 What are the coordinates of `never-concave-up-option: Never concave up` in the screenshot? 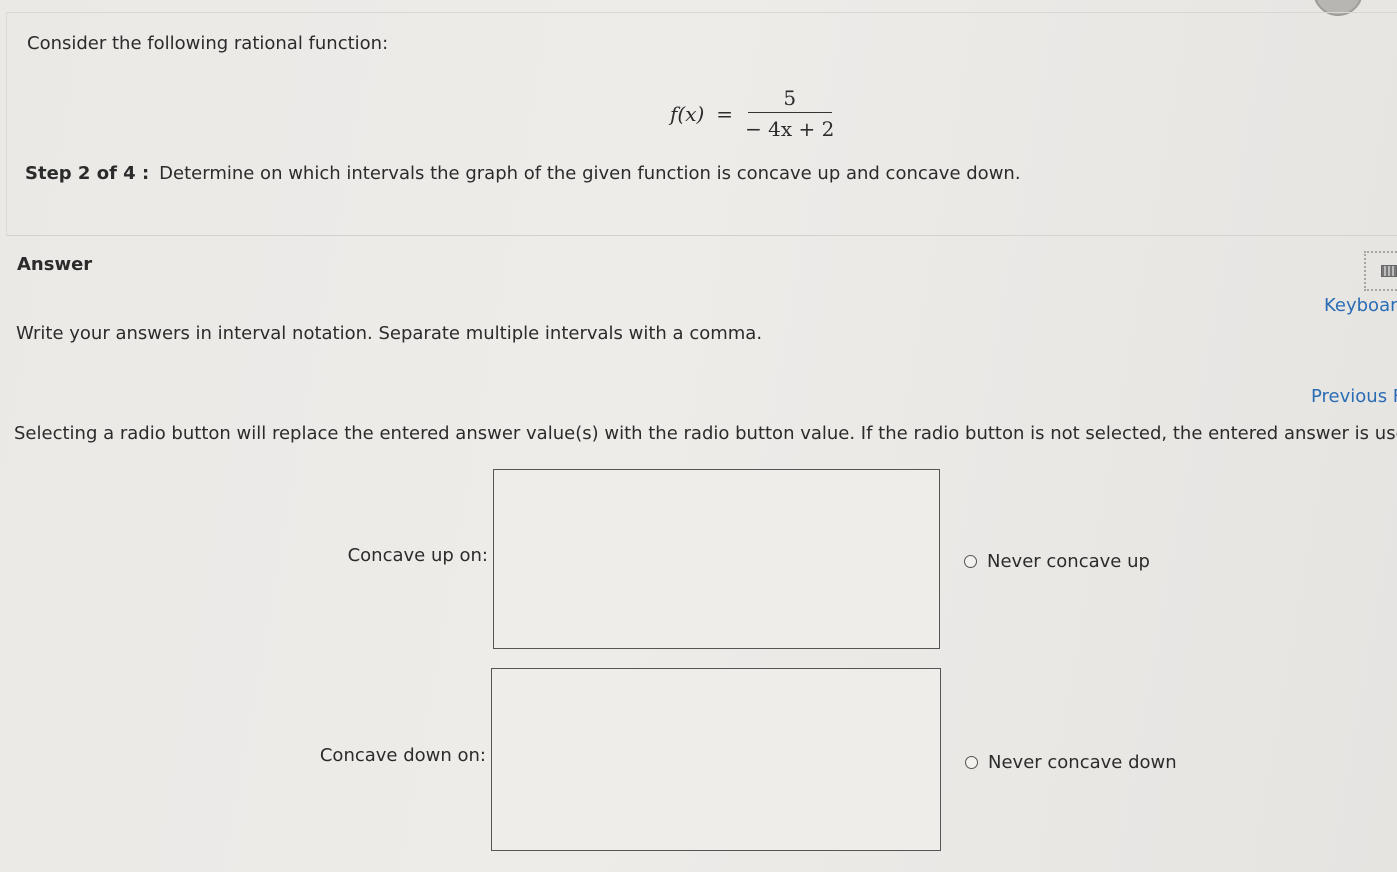 It's located at (1057, 561).